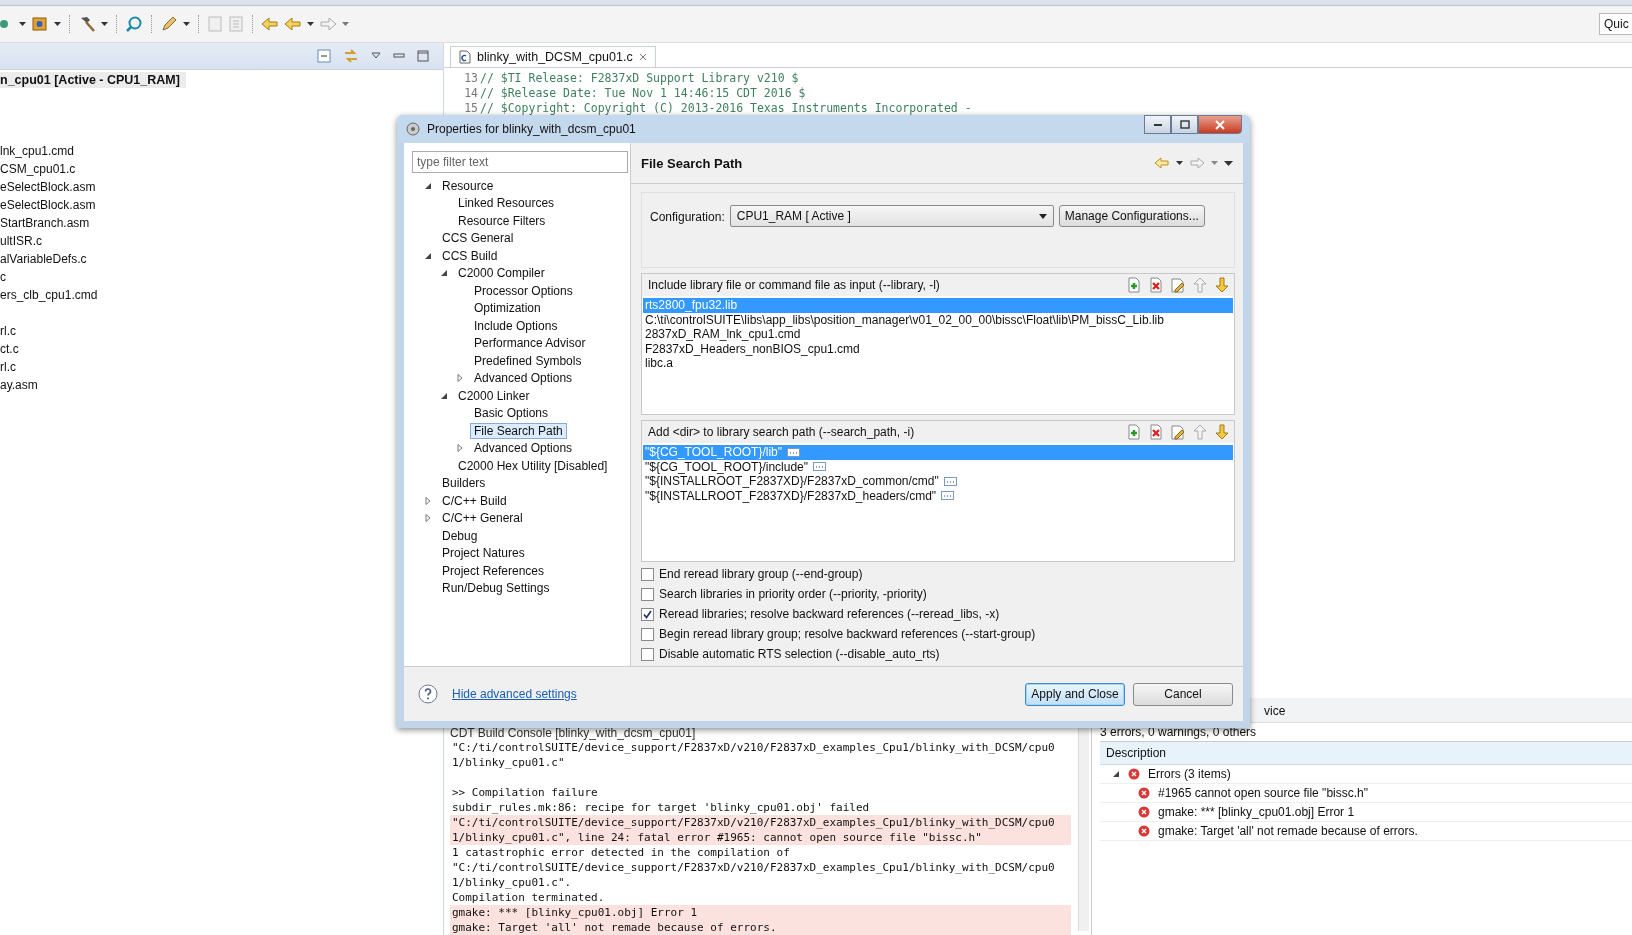 The height and width of the screenshot is (935, 1632). What do you see at coordinates (891, 216) in the screenshot?
I see `configuration-dropdown: CPU1_RAM [ Active ]` at bounding box center [891, 216].